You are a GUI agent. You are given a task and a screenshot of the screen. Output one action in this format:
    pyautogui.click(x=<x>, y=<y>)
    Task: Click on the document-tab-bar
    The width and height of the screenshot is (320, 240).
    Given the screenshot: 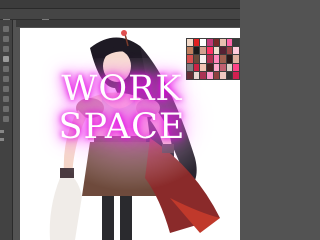 What is the action you would take?
    pyautogui.click(x=128, y=23)
    